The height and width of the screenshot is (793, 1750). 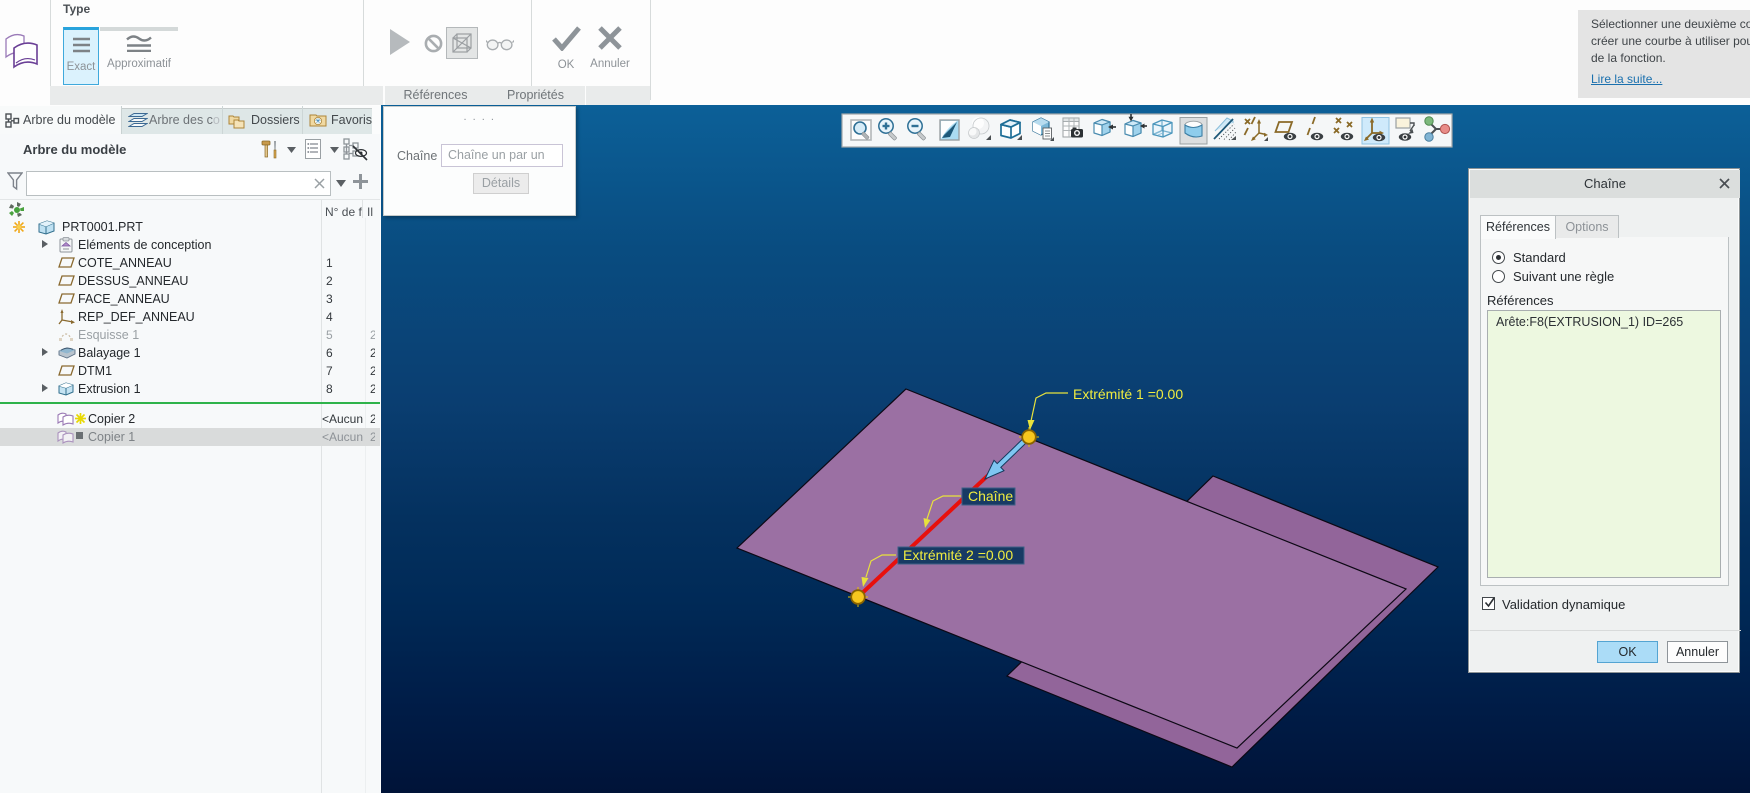 What do you see at coordinates (1128, 394) in the screenshot?
I see `svg-text: Extrémité 1 =0.00` at bounding box center [1128, 394].